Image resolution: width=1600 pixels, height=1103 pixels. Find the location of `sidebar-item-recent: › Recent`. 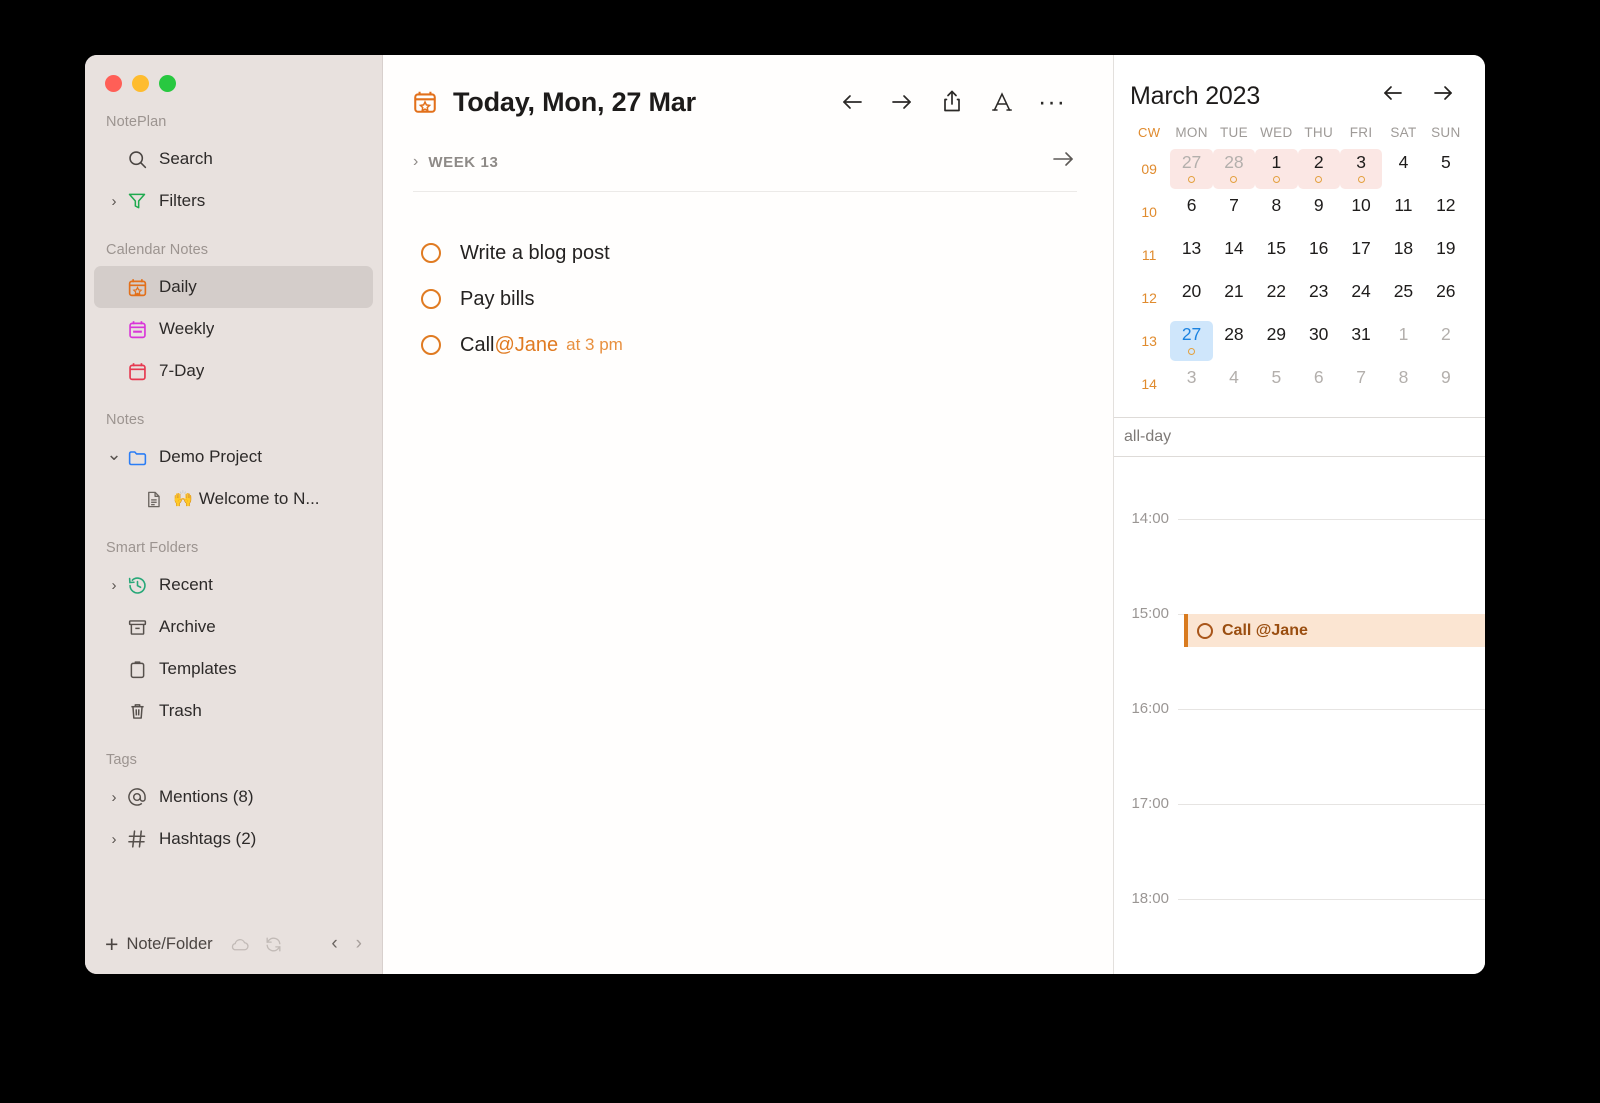

sidebar-item-recent: › Recent is located at coordinates (233, 585).